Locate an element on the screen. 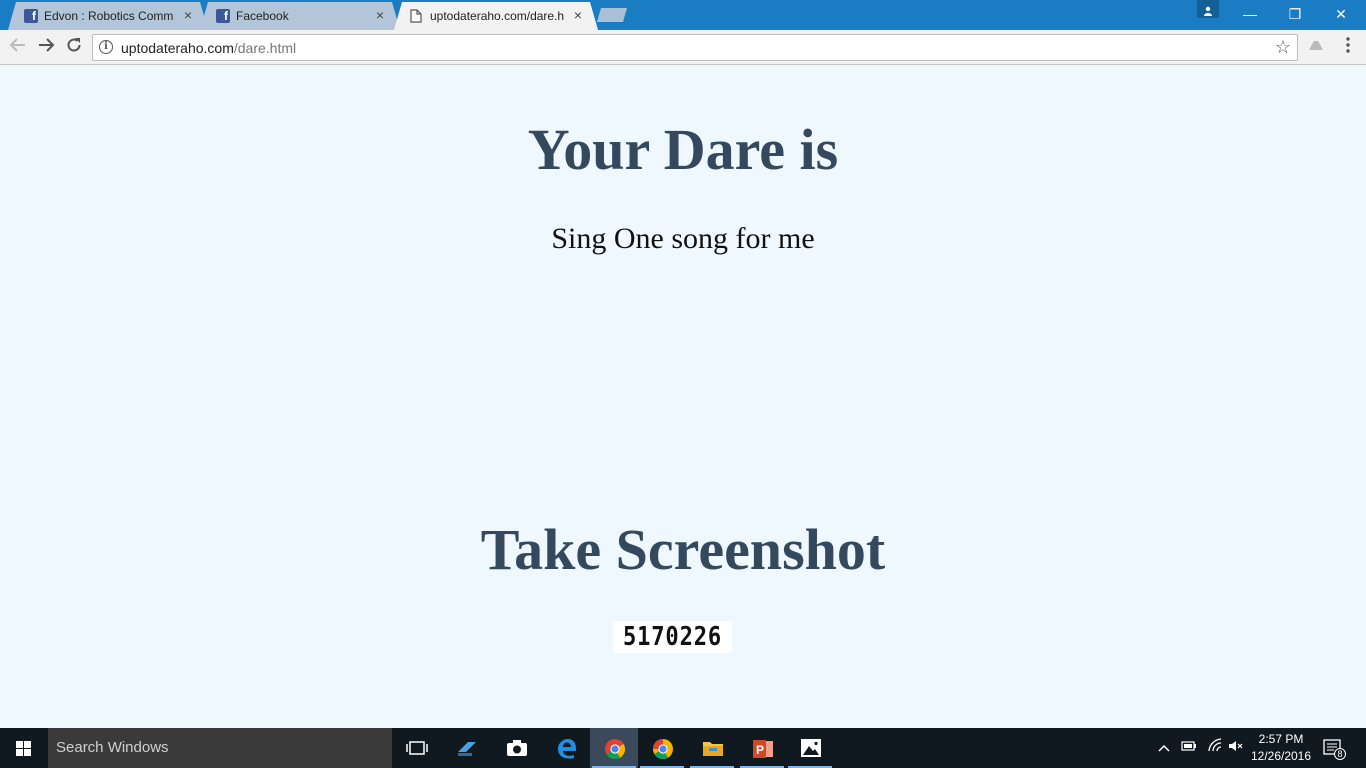 This screenshot has width=1366, height=768. taskbar-app-edge is located at coordinates (566, 748).